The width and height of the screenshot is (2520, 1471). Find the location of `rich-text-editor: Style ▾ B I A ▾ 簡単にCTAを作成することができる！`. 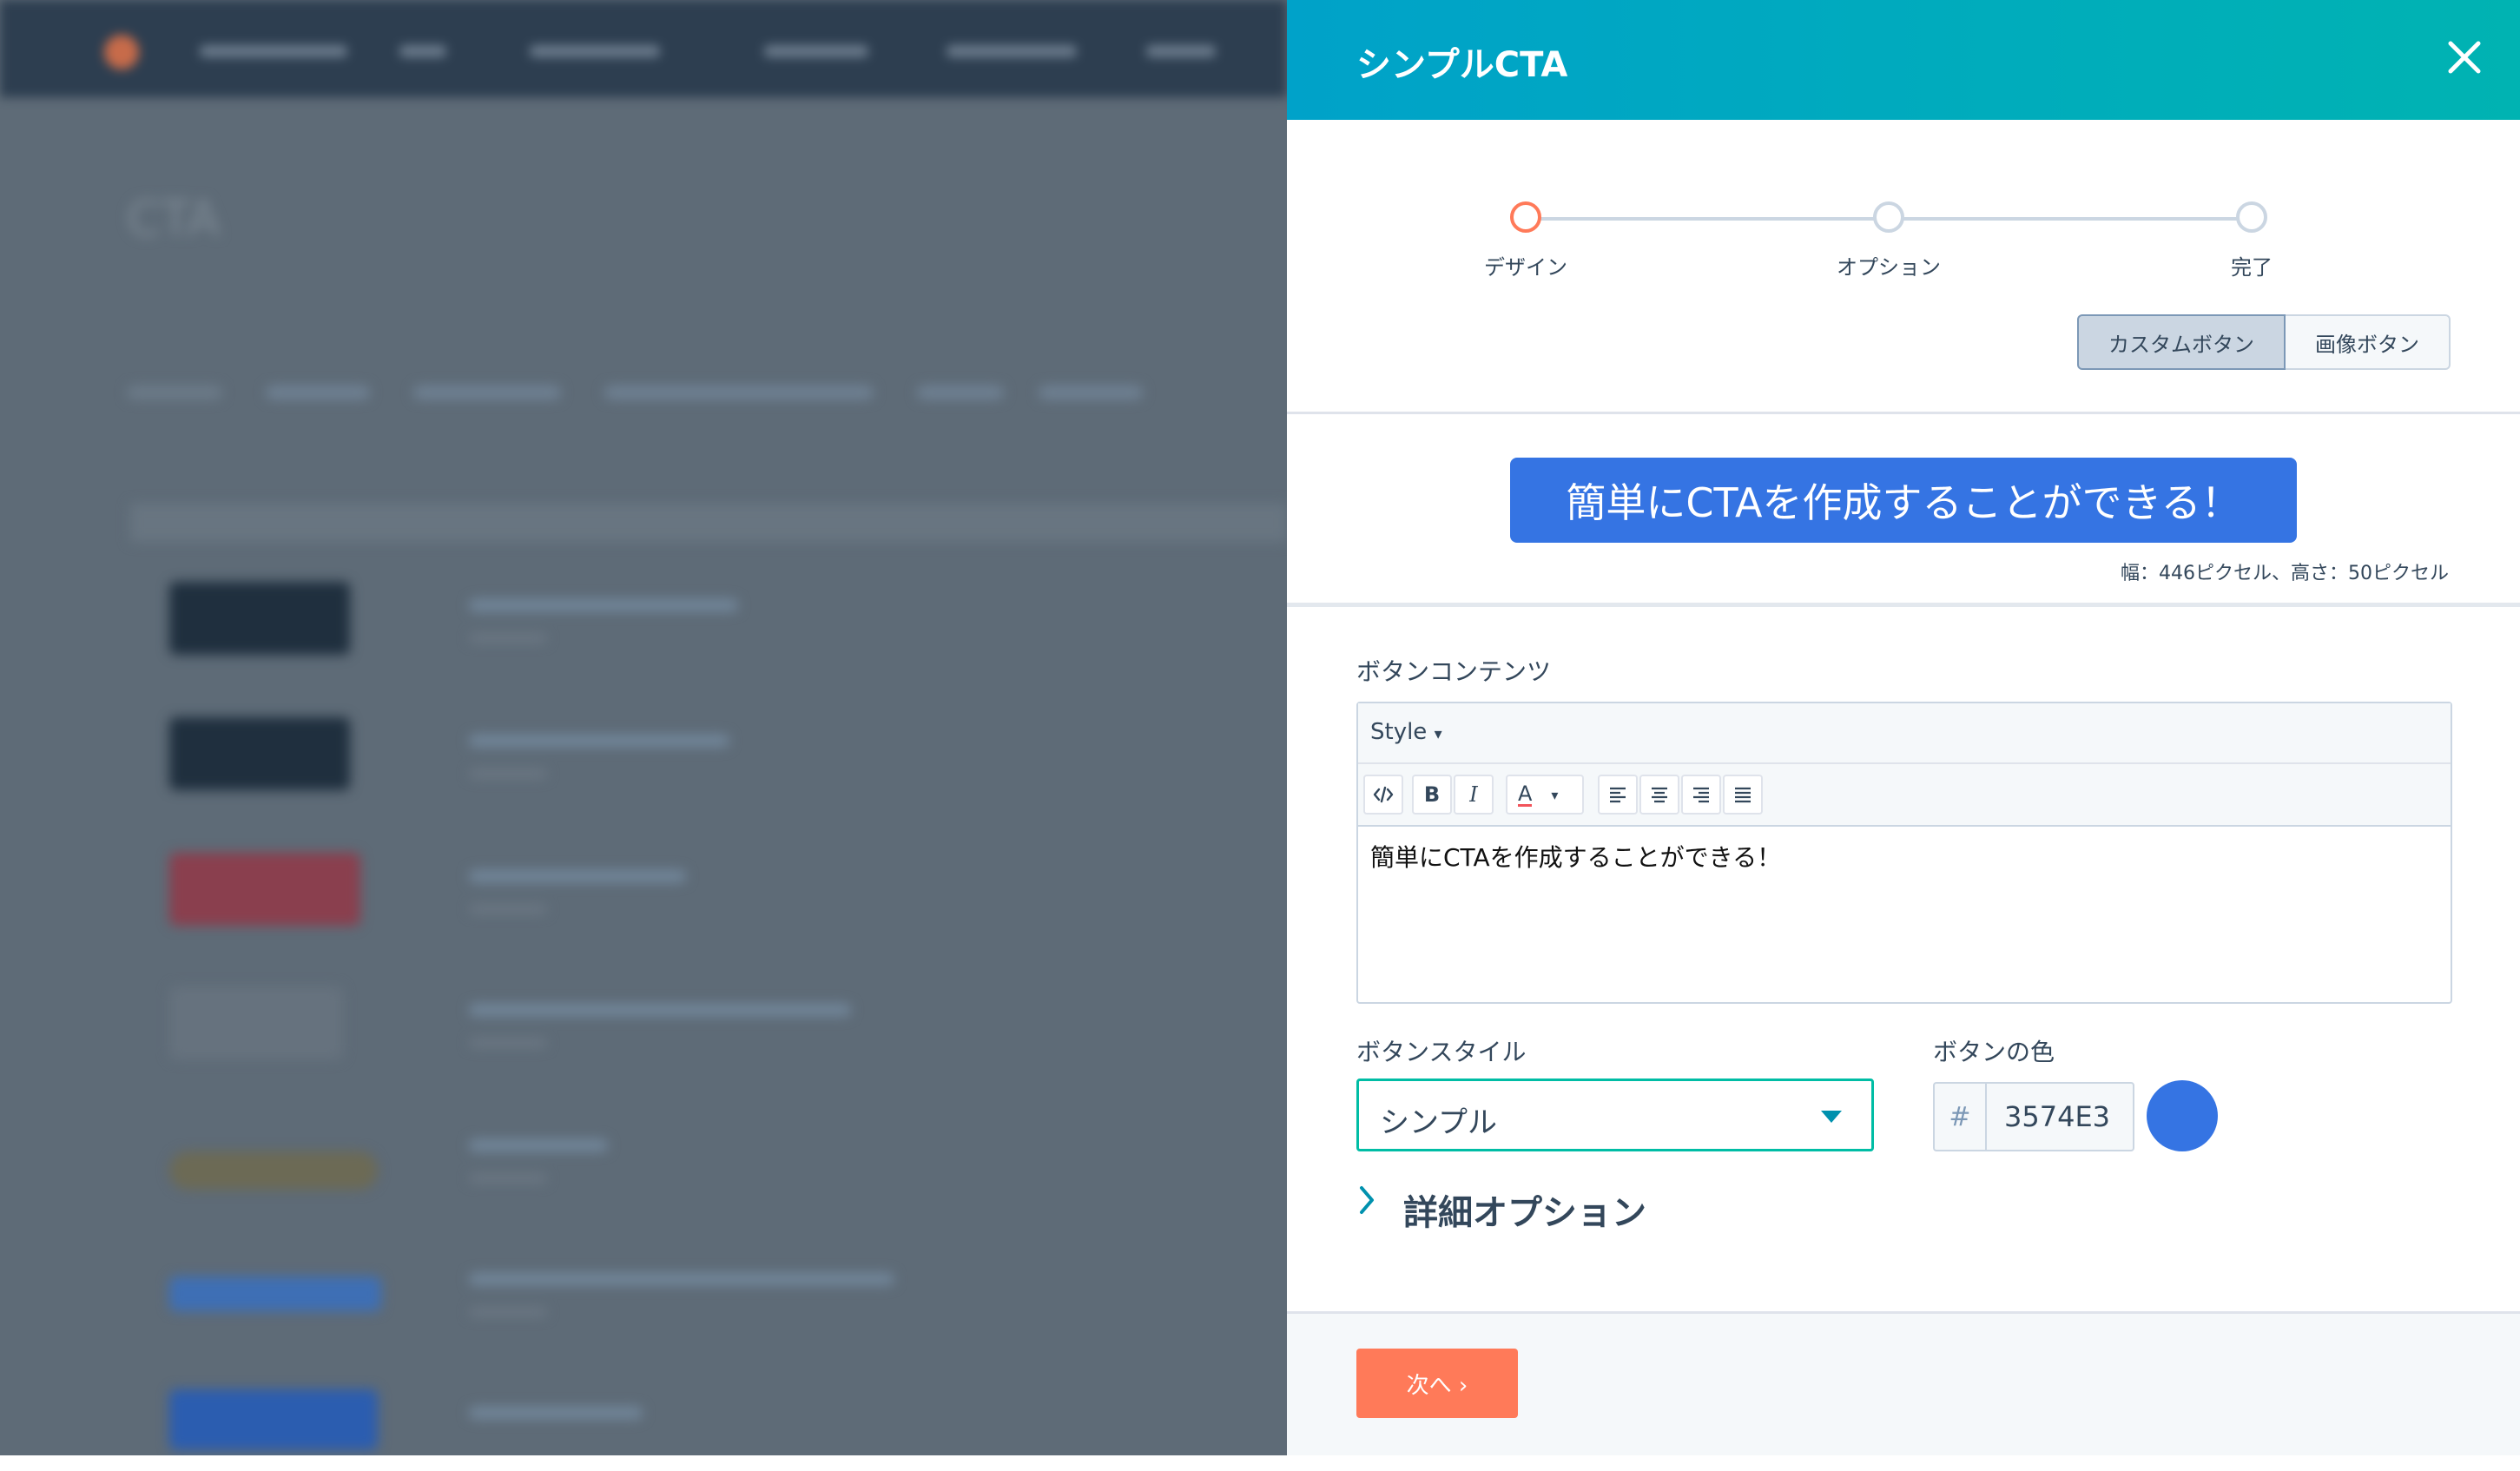

rich-text-editor: Style ▾ B I A ▾ 簡単にCTAを作成することができる！ is located at coordinates (1904, 853).